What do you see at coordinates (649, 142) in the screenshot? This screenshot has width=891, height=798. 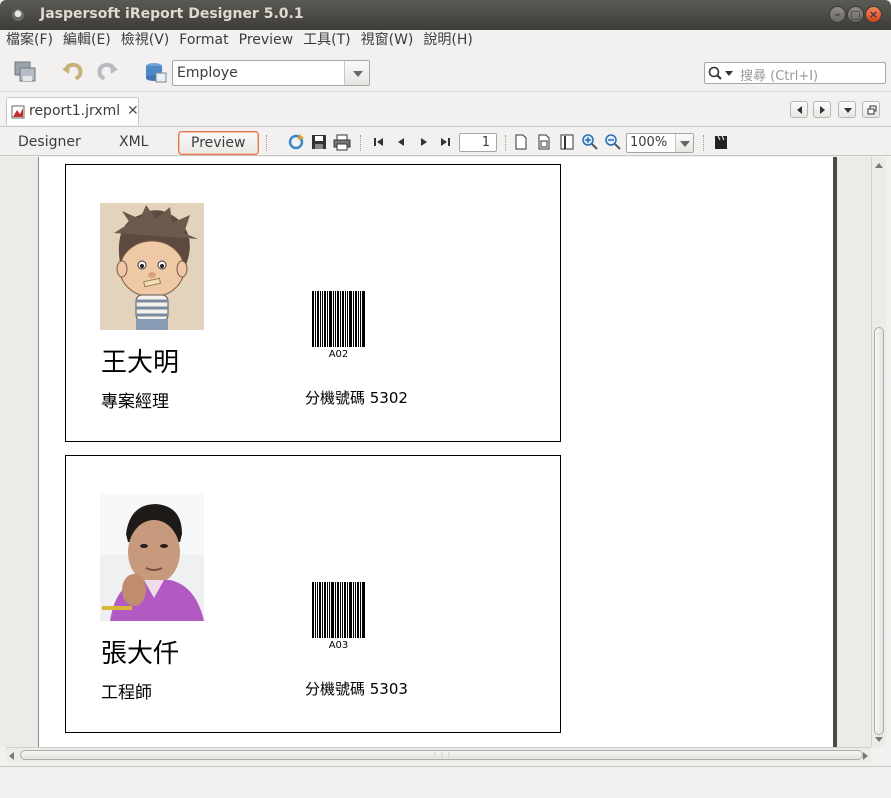 I see `zoom-value: 100%` at bounding box center [649, 142].